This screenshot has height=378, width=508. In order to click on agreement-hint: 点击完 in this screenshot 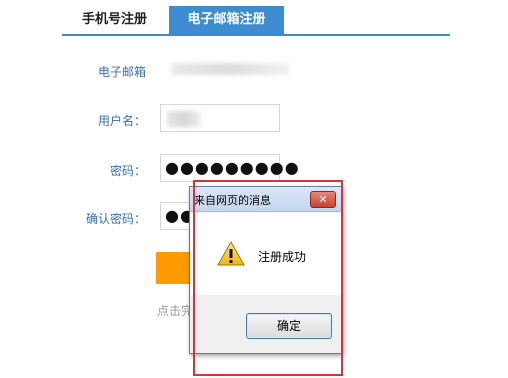, I will do `click(175, 311)`.